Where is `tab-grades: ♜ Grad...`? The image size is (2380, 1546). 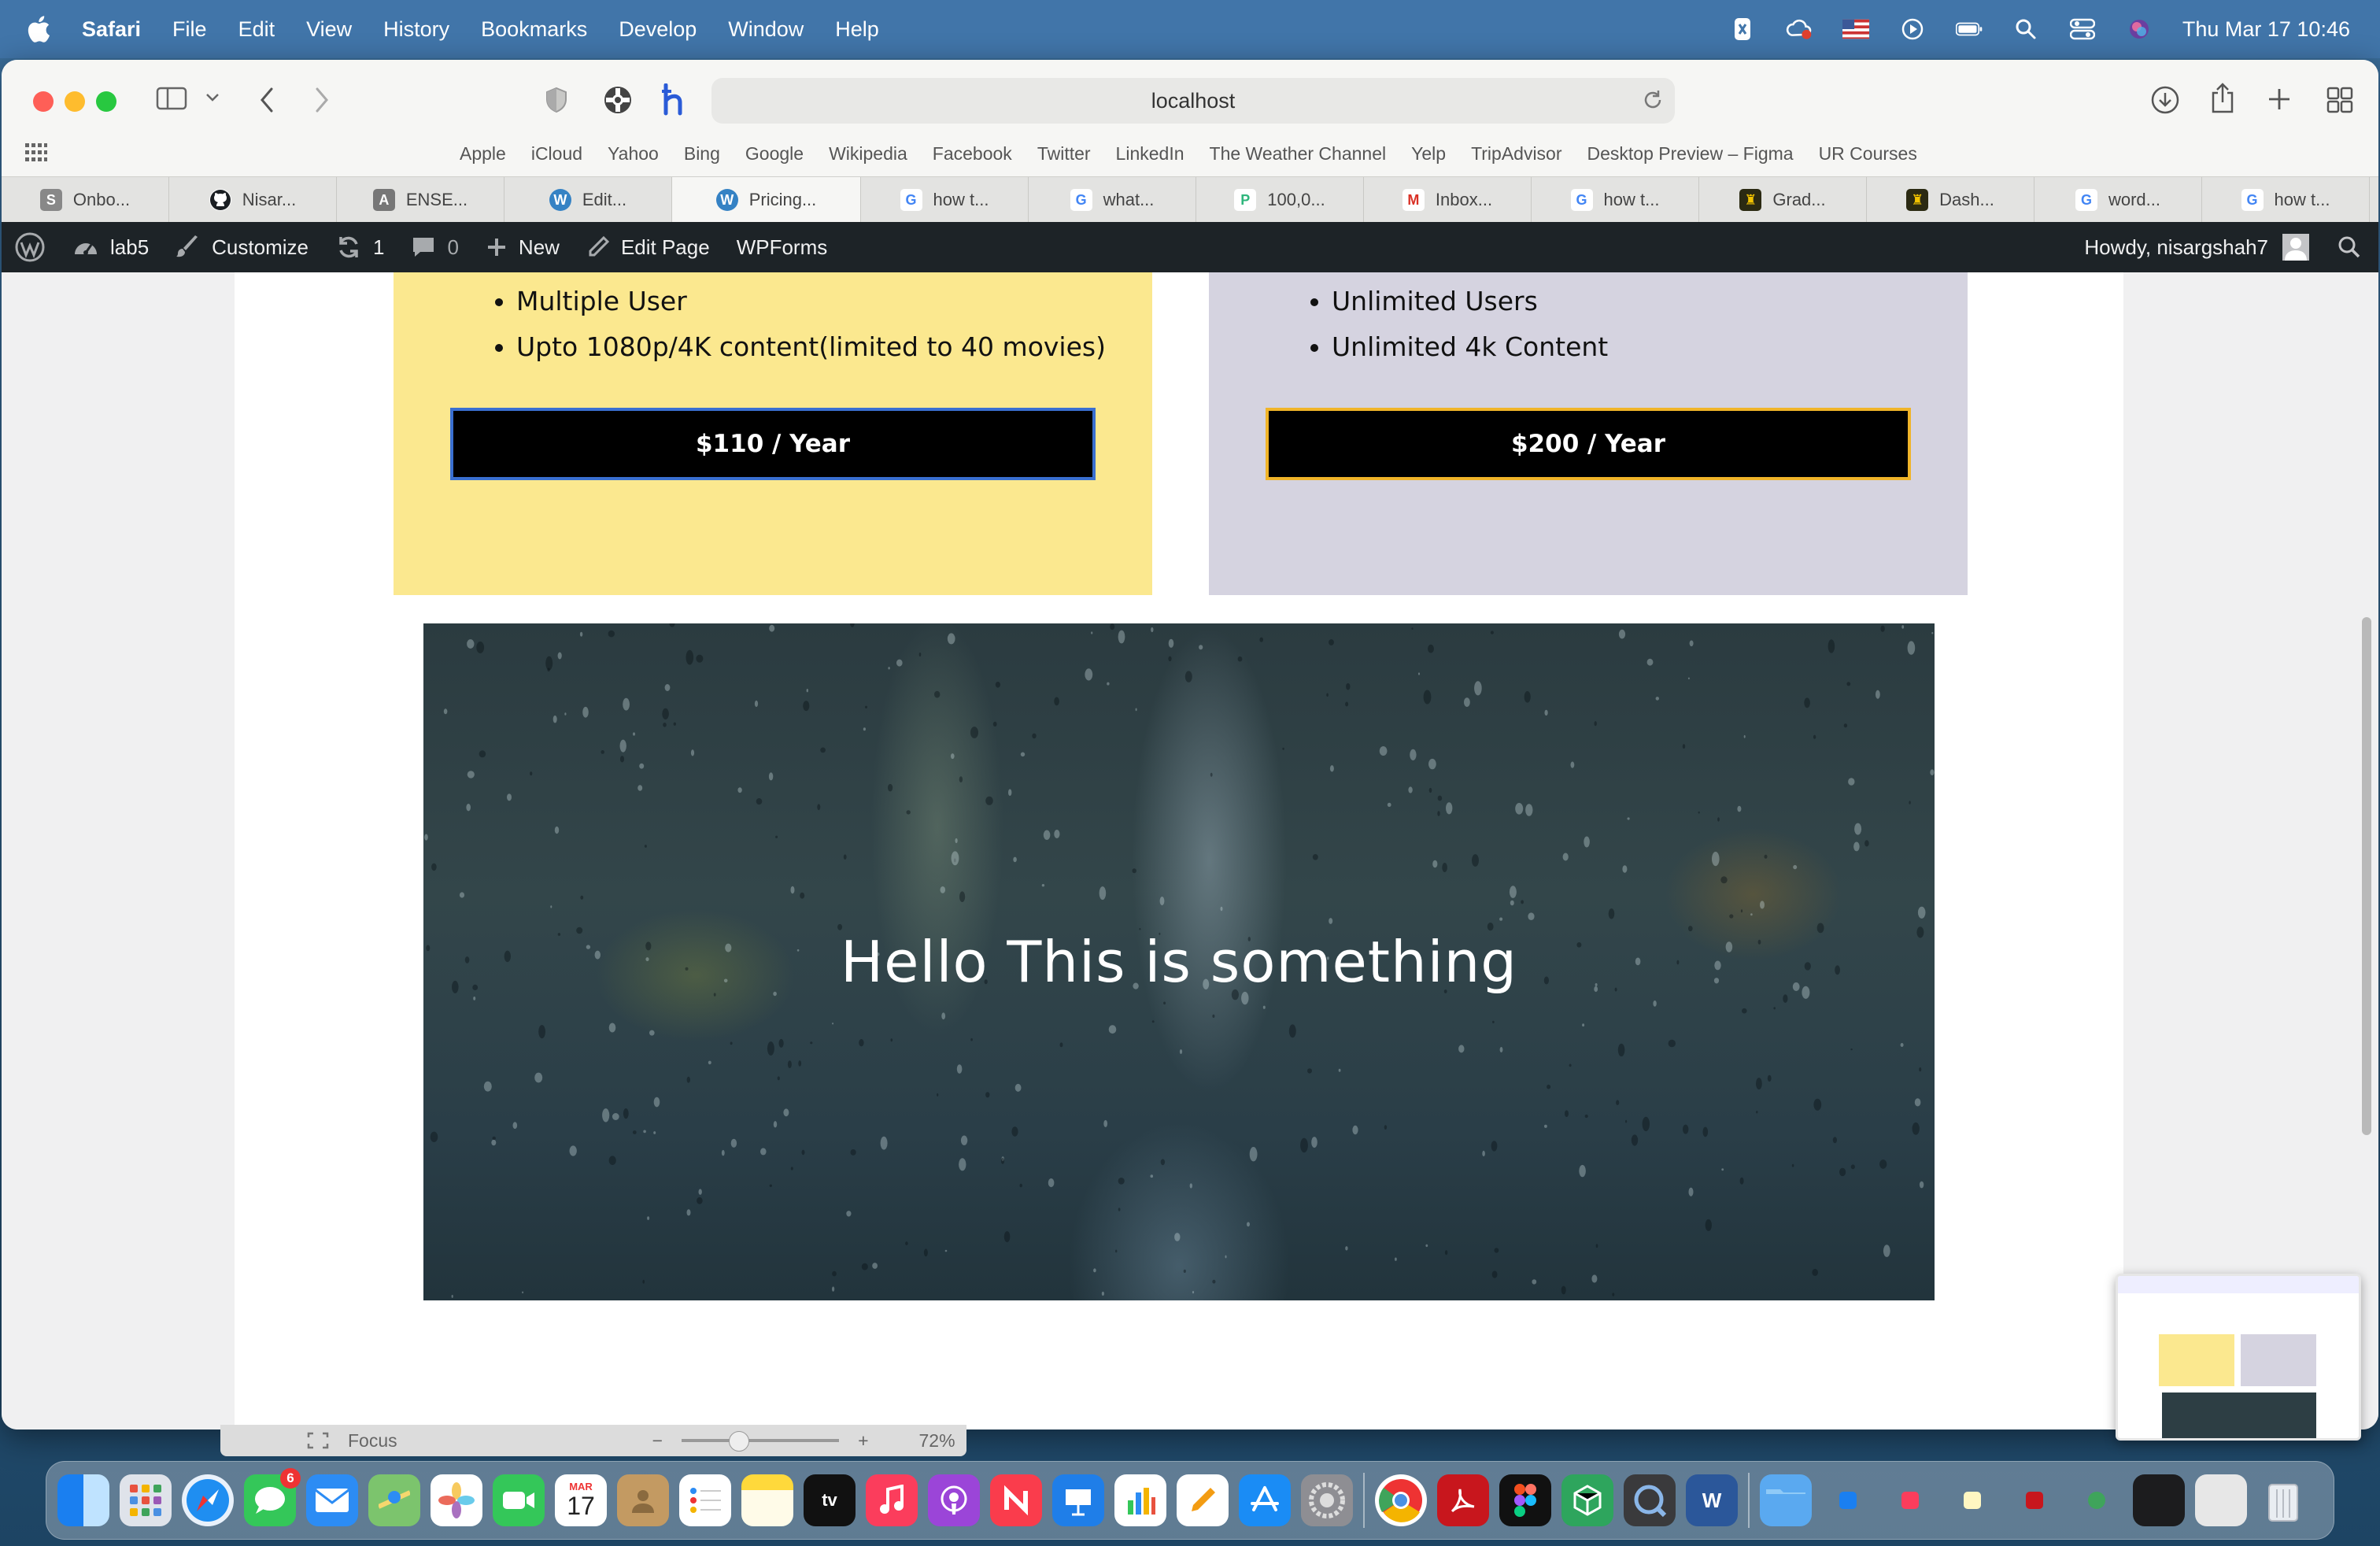 tab-grades: ♜ Grad... is located at coordinates (1783, 200).